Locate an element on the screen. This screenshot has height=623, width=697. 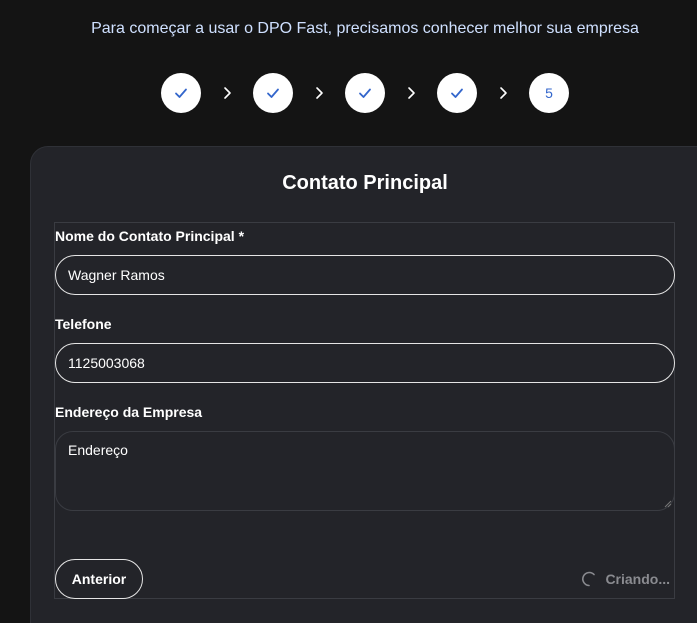
stepper: 5 is located at coordinates (365, 93).